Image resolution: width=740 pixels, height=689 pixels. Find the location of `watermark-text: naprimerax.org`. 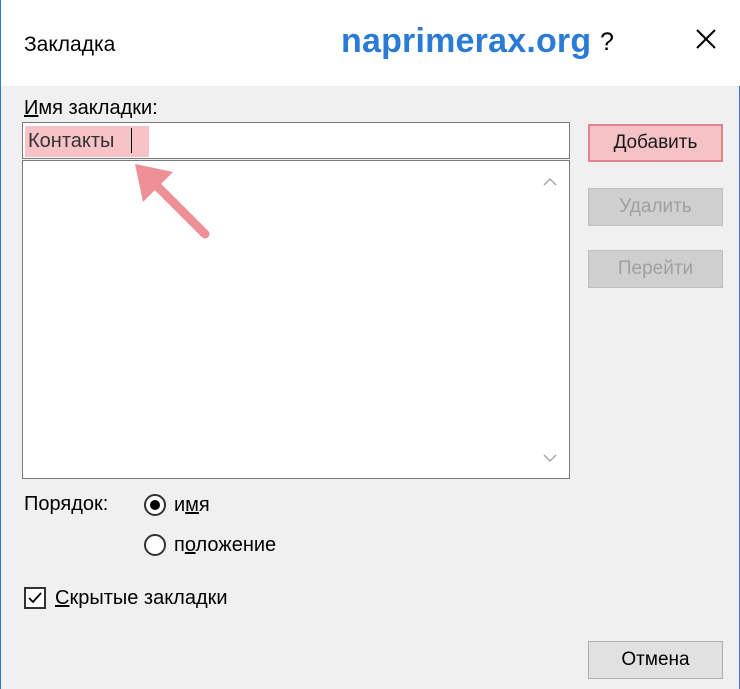

watermark-text: naprimerax.org is located at coordinates (466, 41).